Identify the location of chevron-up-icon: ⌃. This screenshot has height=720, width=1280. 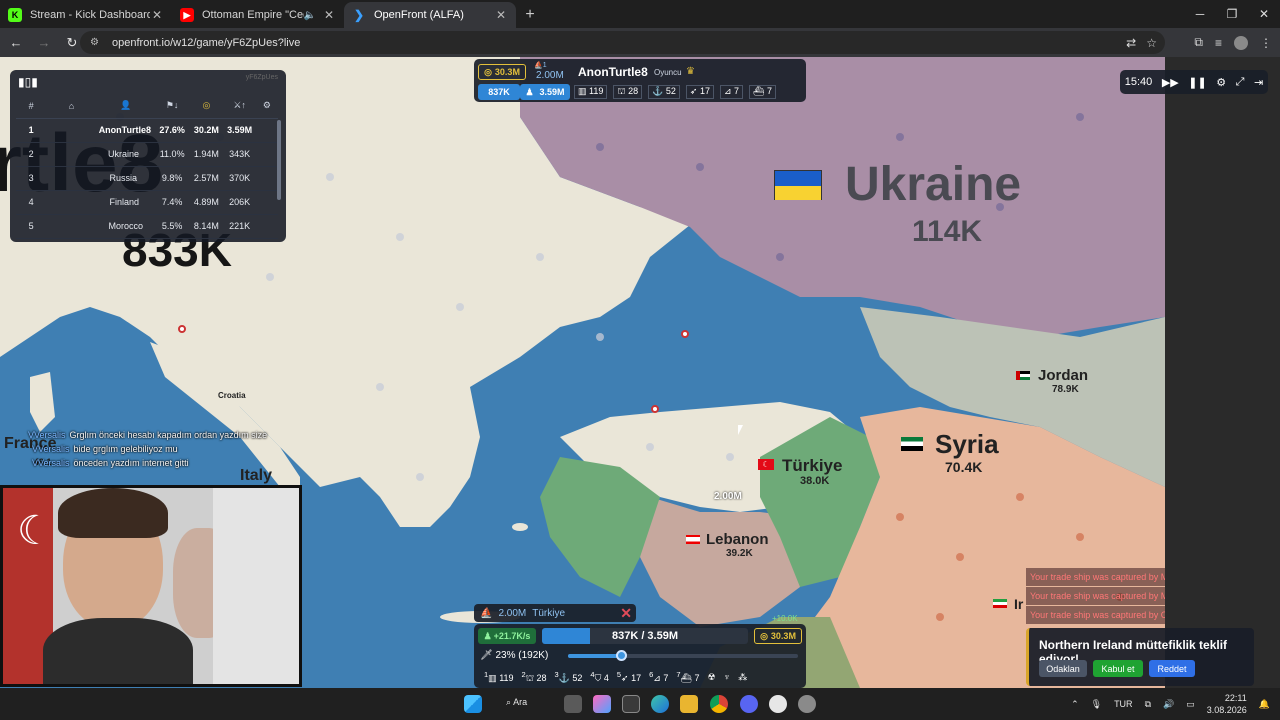
(1075, 704).